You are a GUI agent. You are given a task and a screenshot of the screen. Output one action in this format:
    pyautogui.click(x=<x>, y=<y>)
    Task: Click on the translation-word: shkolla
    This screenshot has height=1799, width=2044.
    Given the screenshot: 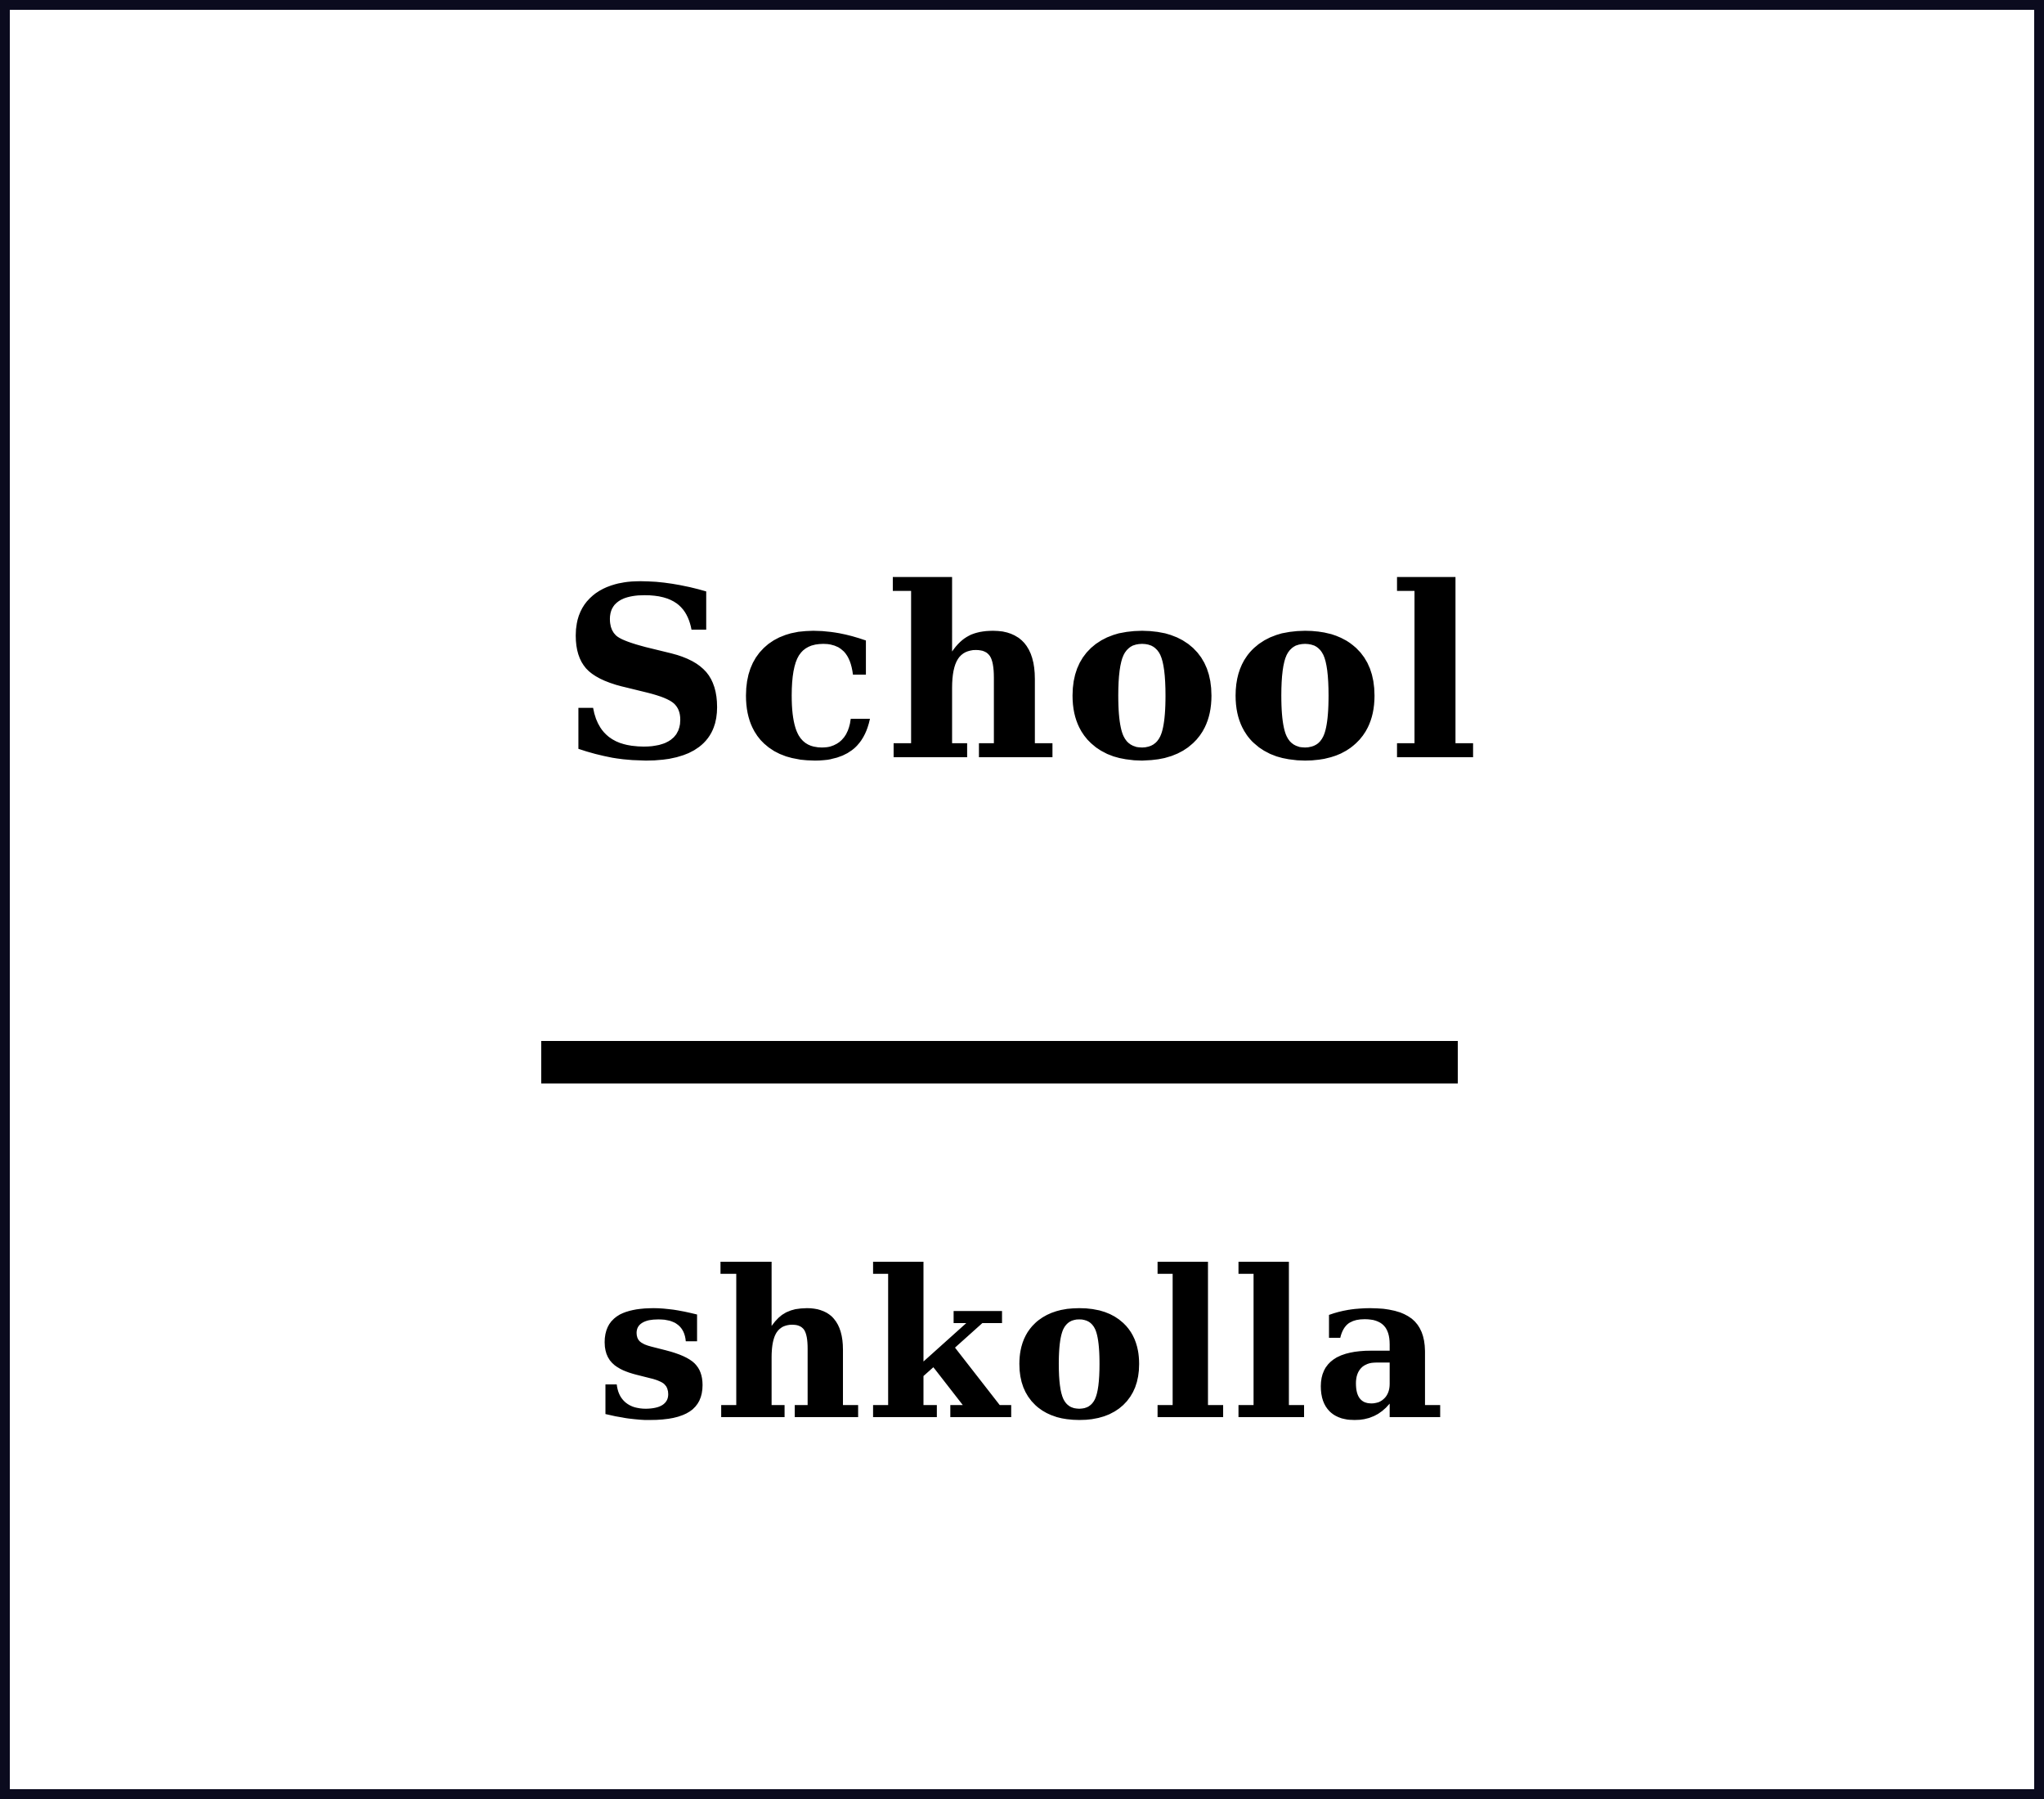 What is the action you would take?
    pyautogui.click(x=1022, y=1345)
    